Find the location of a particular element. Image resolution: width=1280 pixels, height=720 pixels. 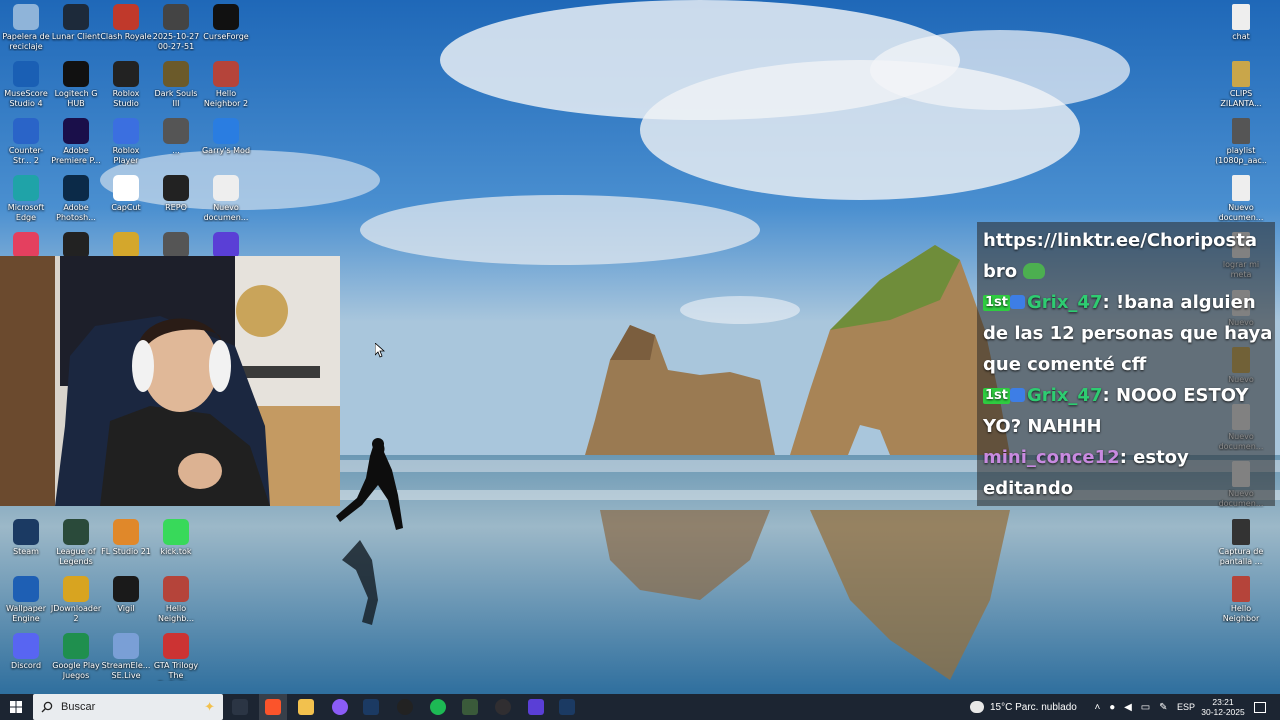

weather-widget: 15°C Parc. nublado is located at coordinates (1026, 707).